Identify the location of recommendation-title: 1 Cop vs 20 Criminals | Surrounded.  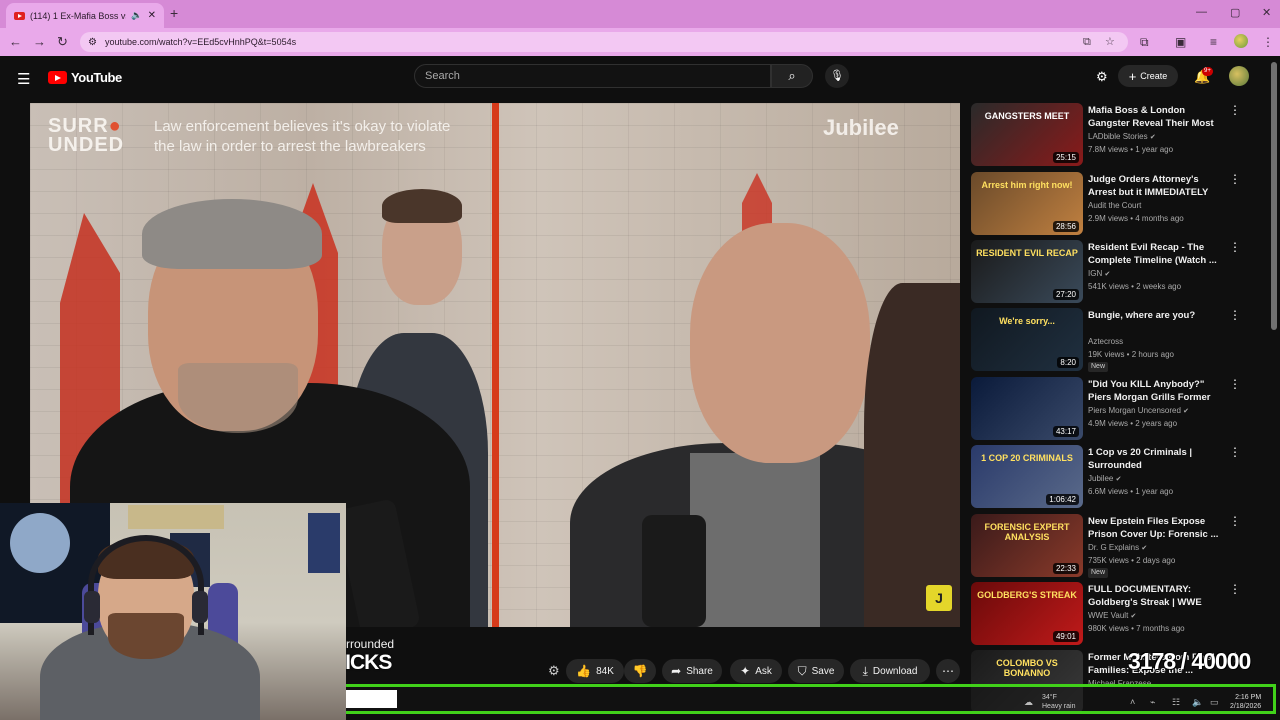
(1157, 459).